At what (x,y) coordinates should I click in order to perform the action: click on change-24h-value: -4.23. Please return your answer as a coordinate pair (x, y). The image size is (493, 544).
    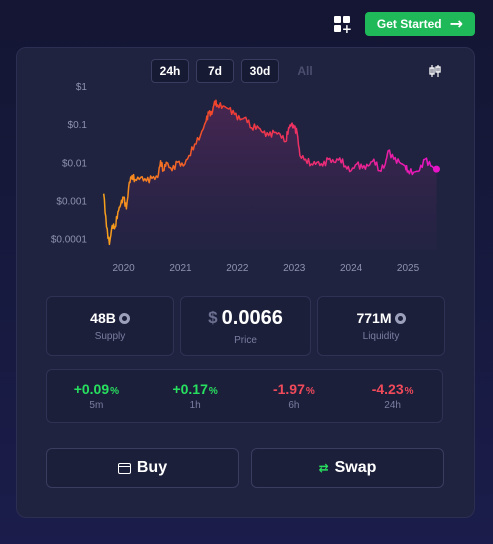
    Looking at the image, I should click on (387, 389).